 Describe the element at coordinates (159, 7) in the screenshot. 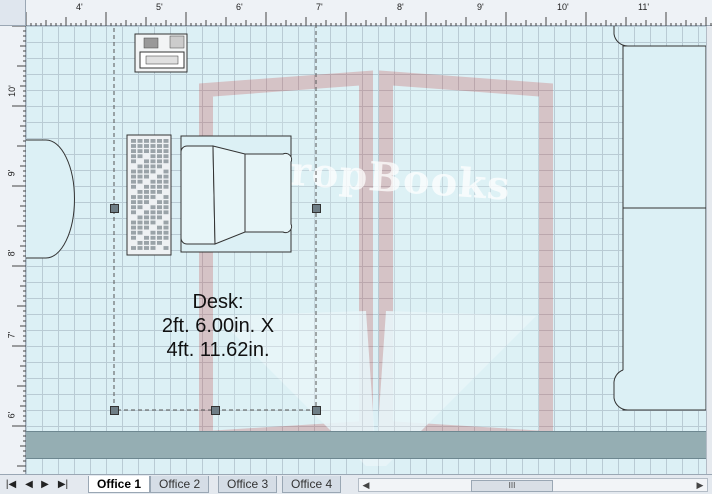

I see `ruler-label-5: 5'` at that location.